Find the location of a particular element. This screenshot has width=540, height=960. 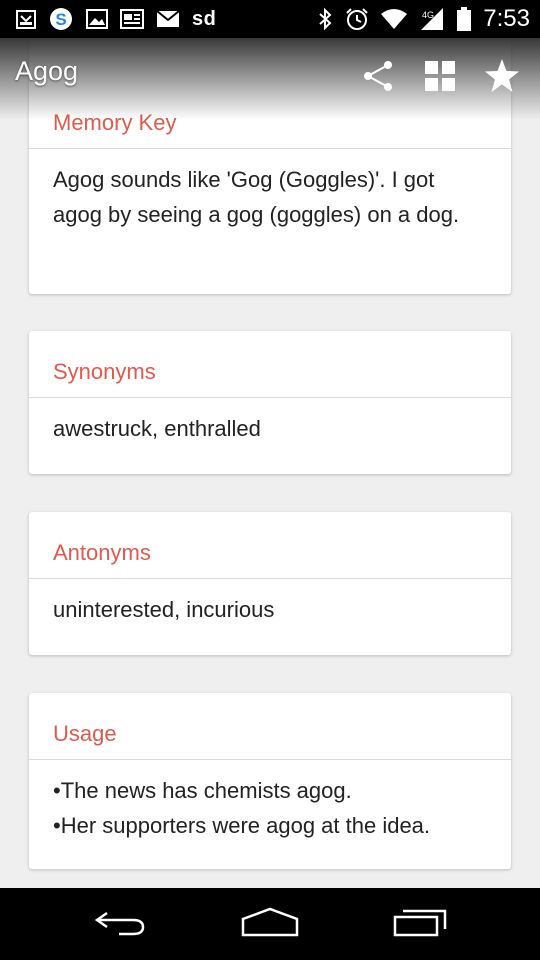

card-header: Synonyms is located at coordinates (270, 364).